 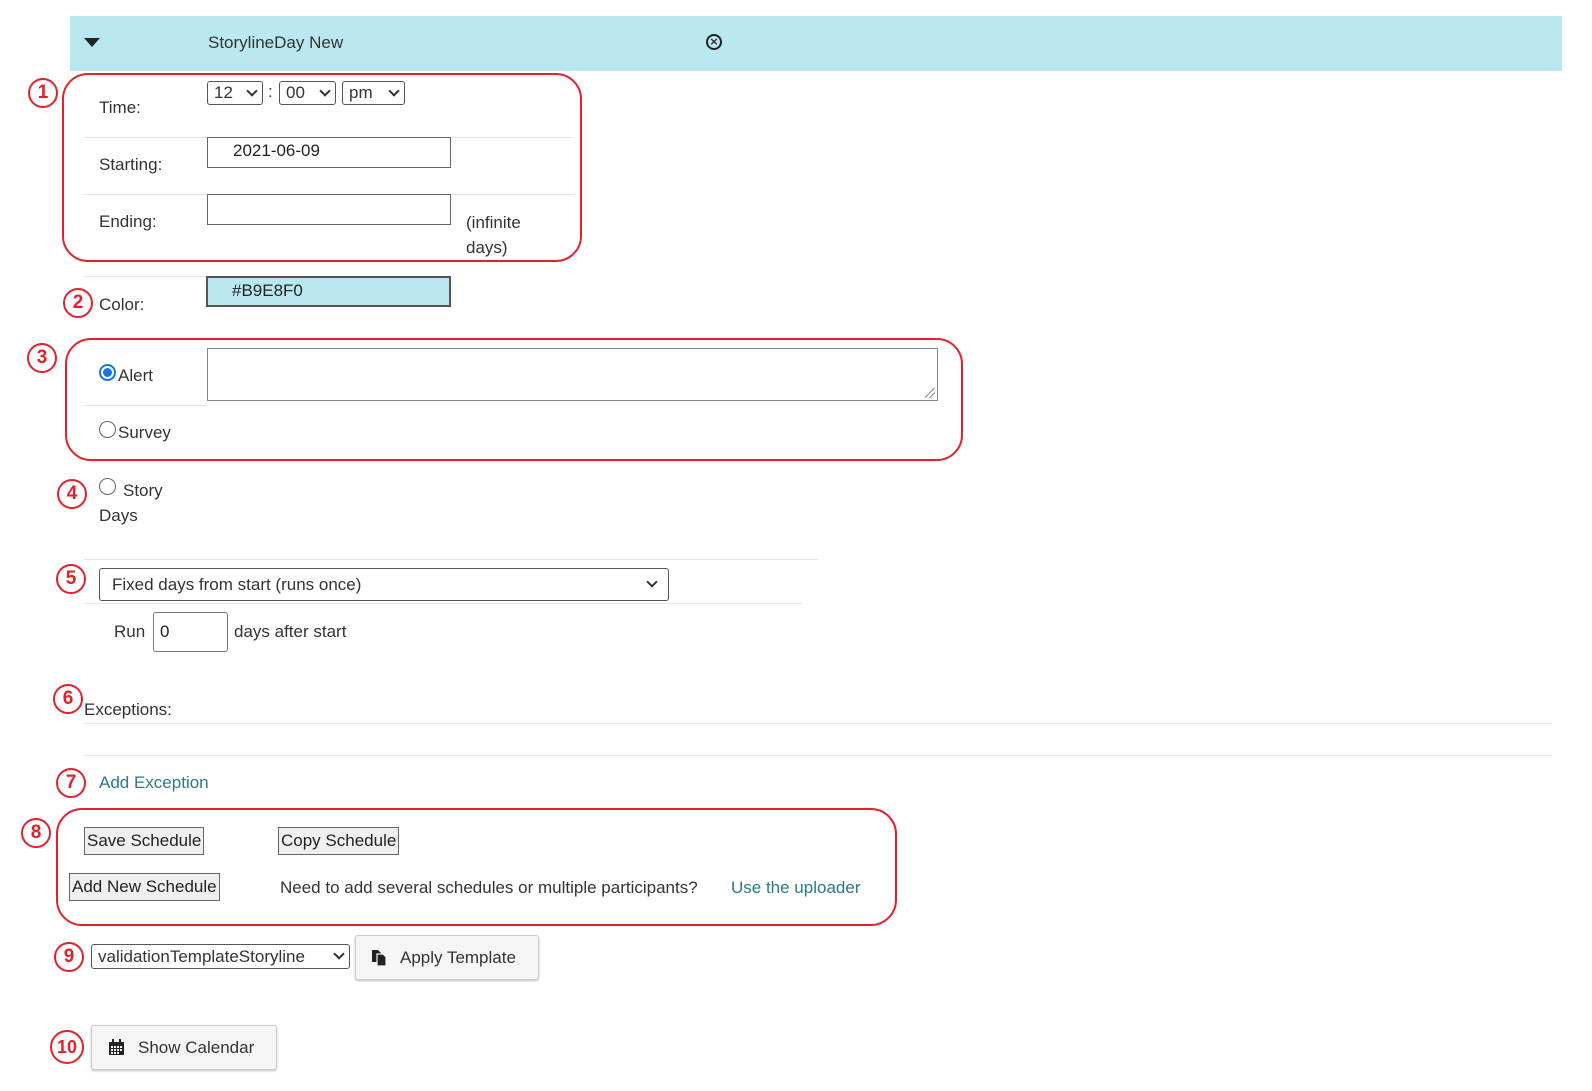 I want to click on template-select: validationTemplateStoryline, so click(x=220, y=956).